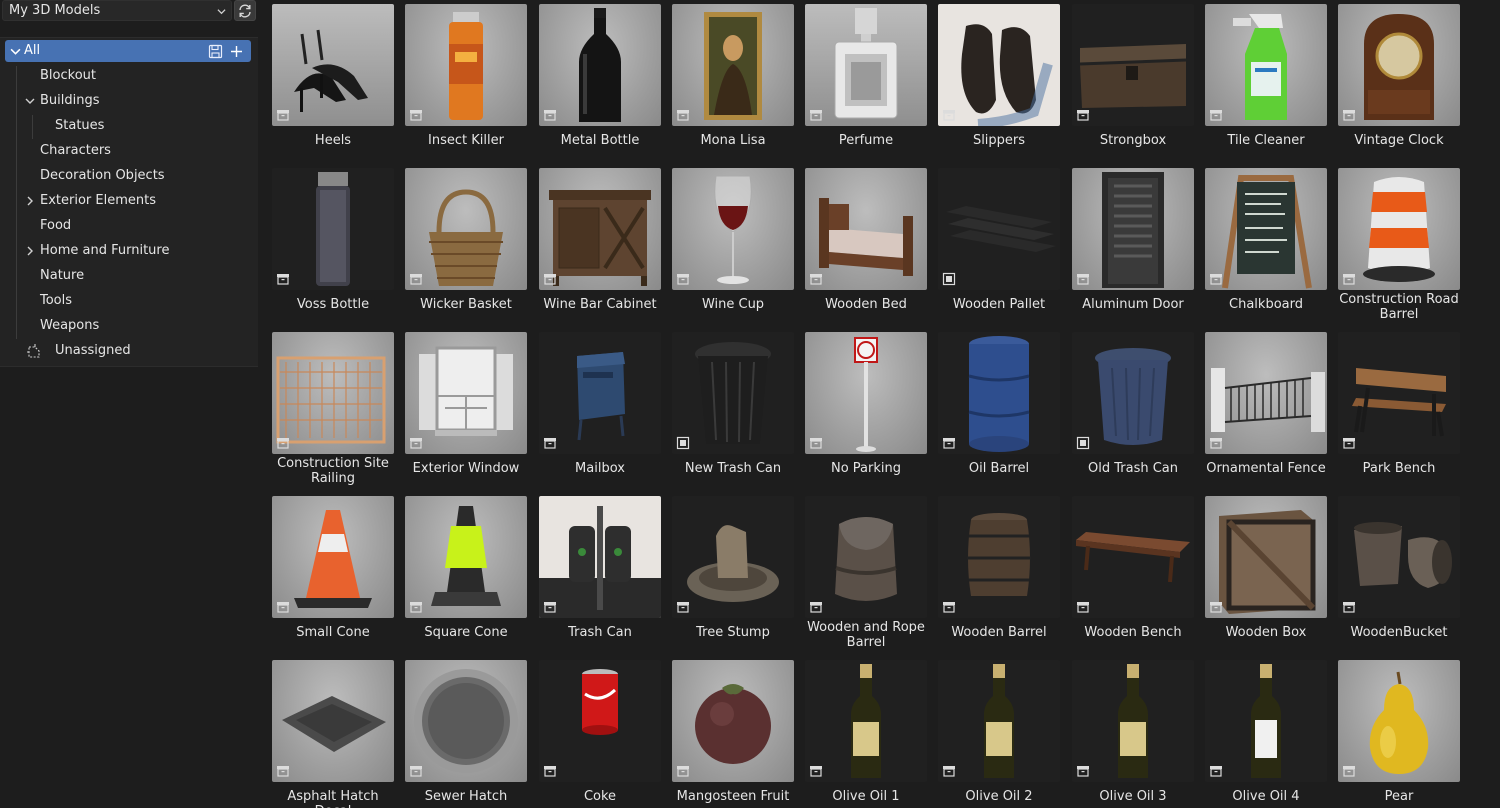 The width and height of the screenshot is (1500, 808). I want to click on asset-card-olive-oil-2: Olive Oil 2, so click(996, 732).